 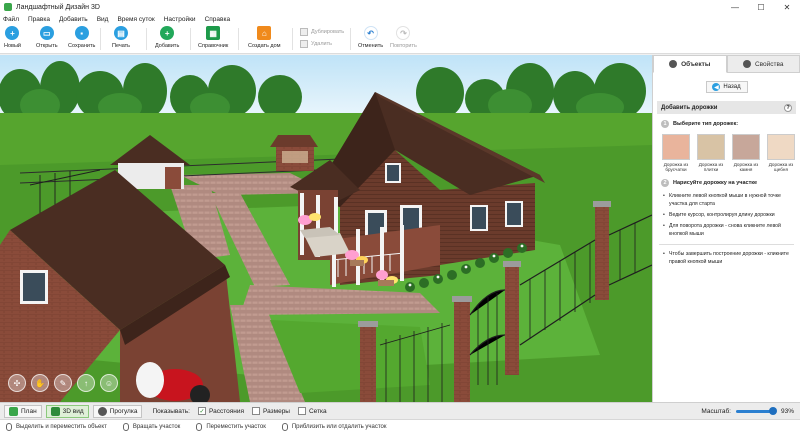 What do you see at coordinates (264, 33) in the screenshot?
I see `house-icon: ⌂` at bounding box center [264, 33].